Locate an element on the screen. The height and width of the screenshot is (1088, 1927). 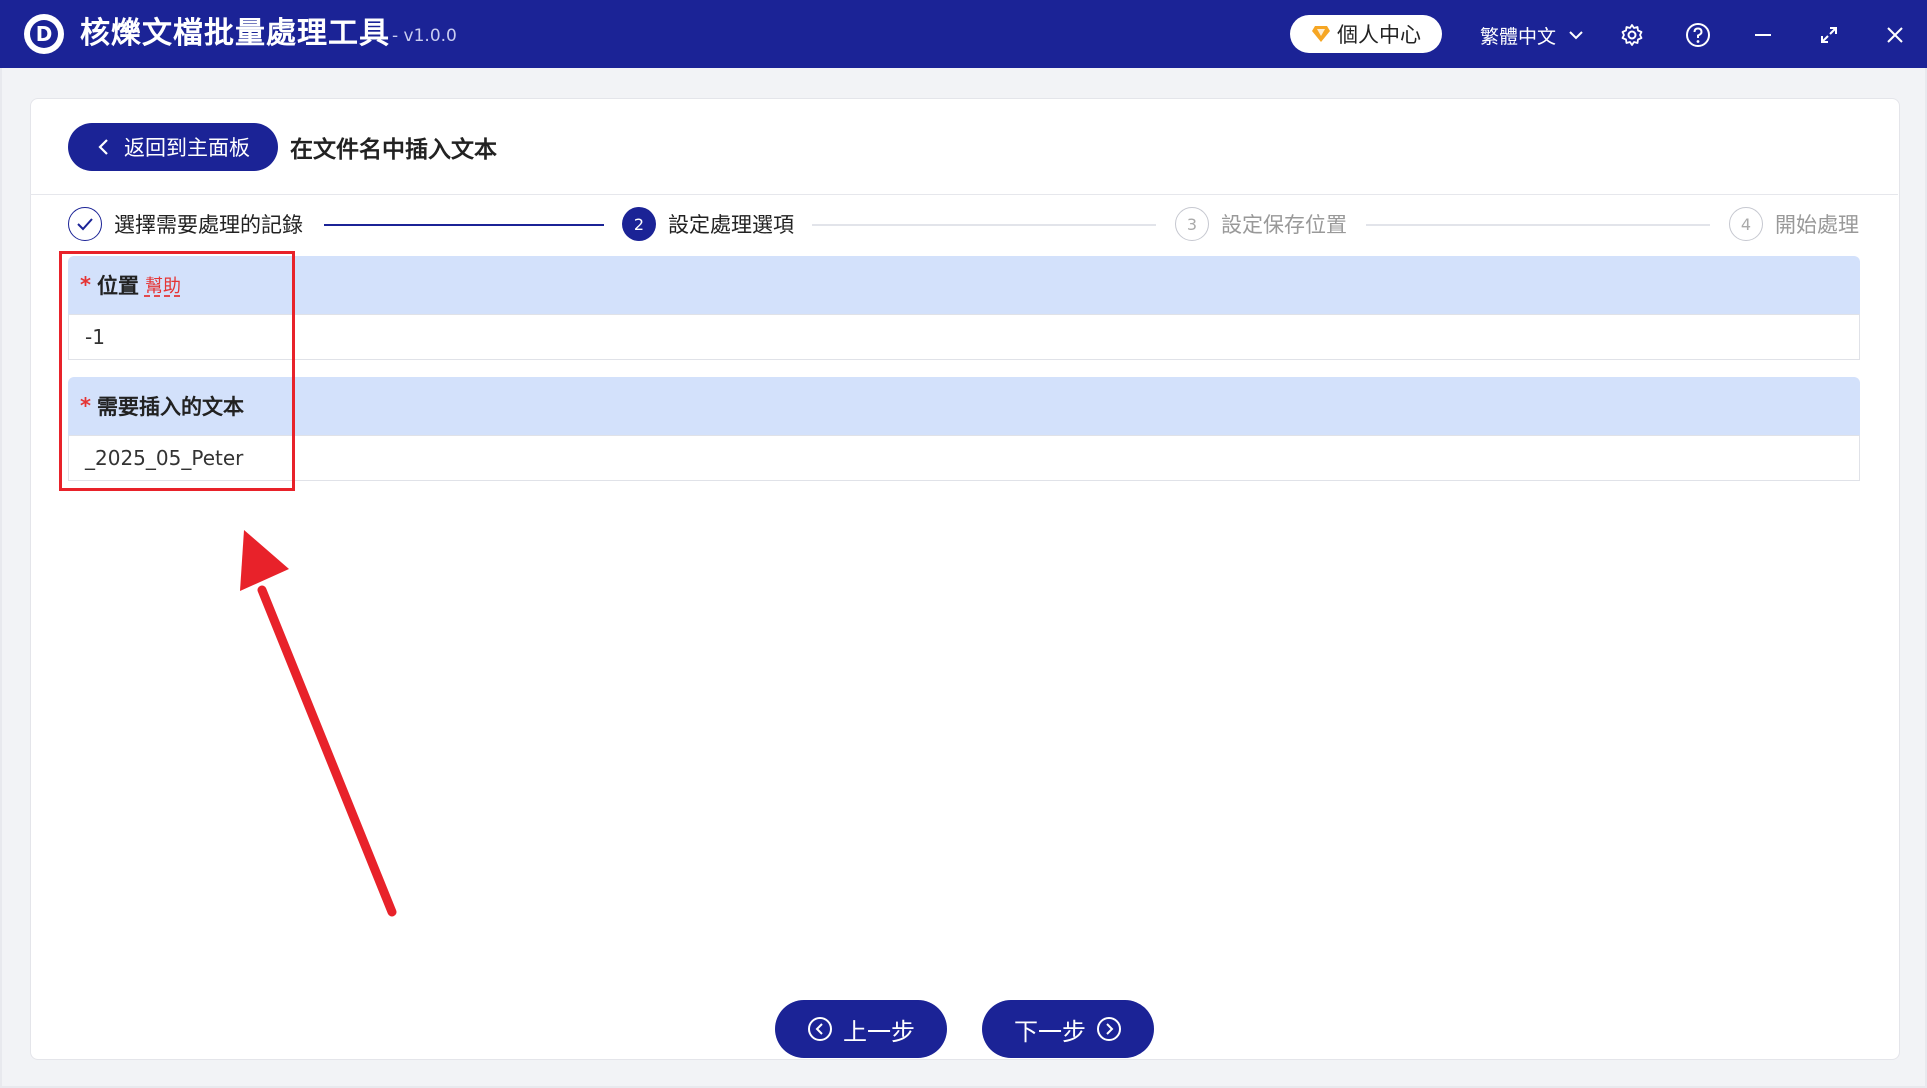
previous-step-button: 上一步 is located at coordinates (861, 1029).